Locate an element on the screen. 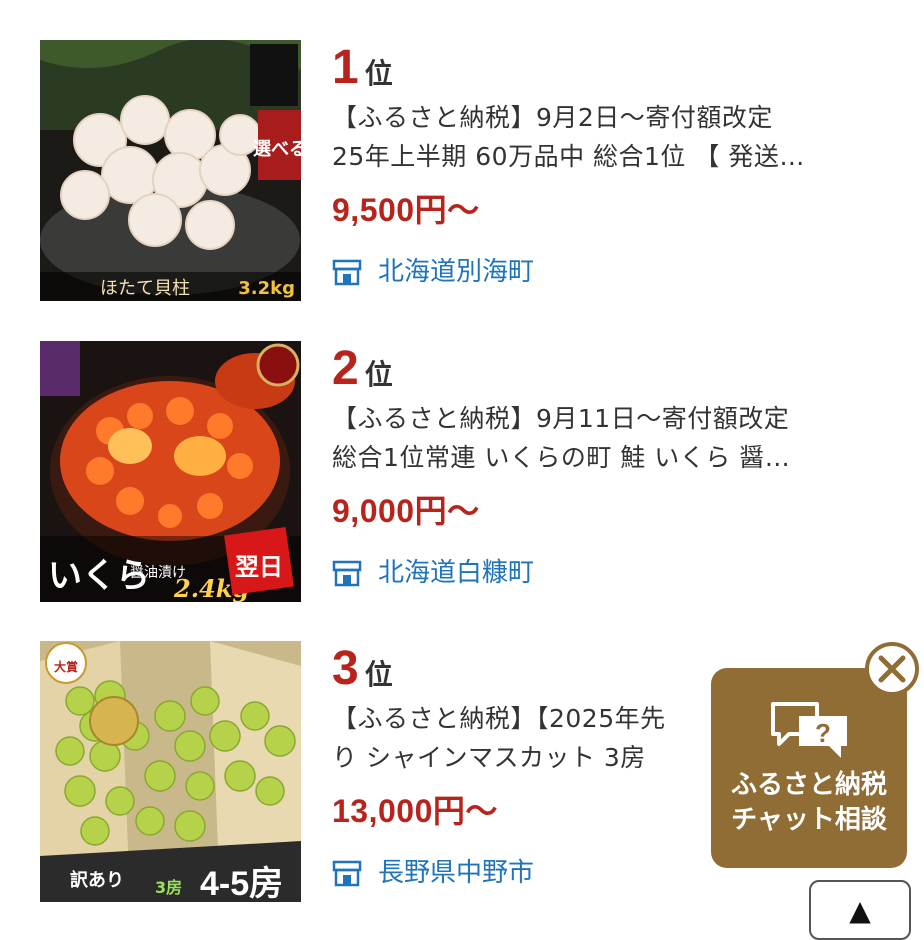  weight-label: 3.2kg is located at coordinates (266, 288).